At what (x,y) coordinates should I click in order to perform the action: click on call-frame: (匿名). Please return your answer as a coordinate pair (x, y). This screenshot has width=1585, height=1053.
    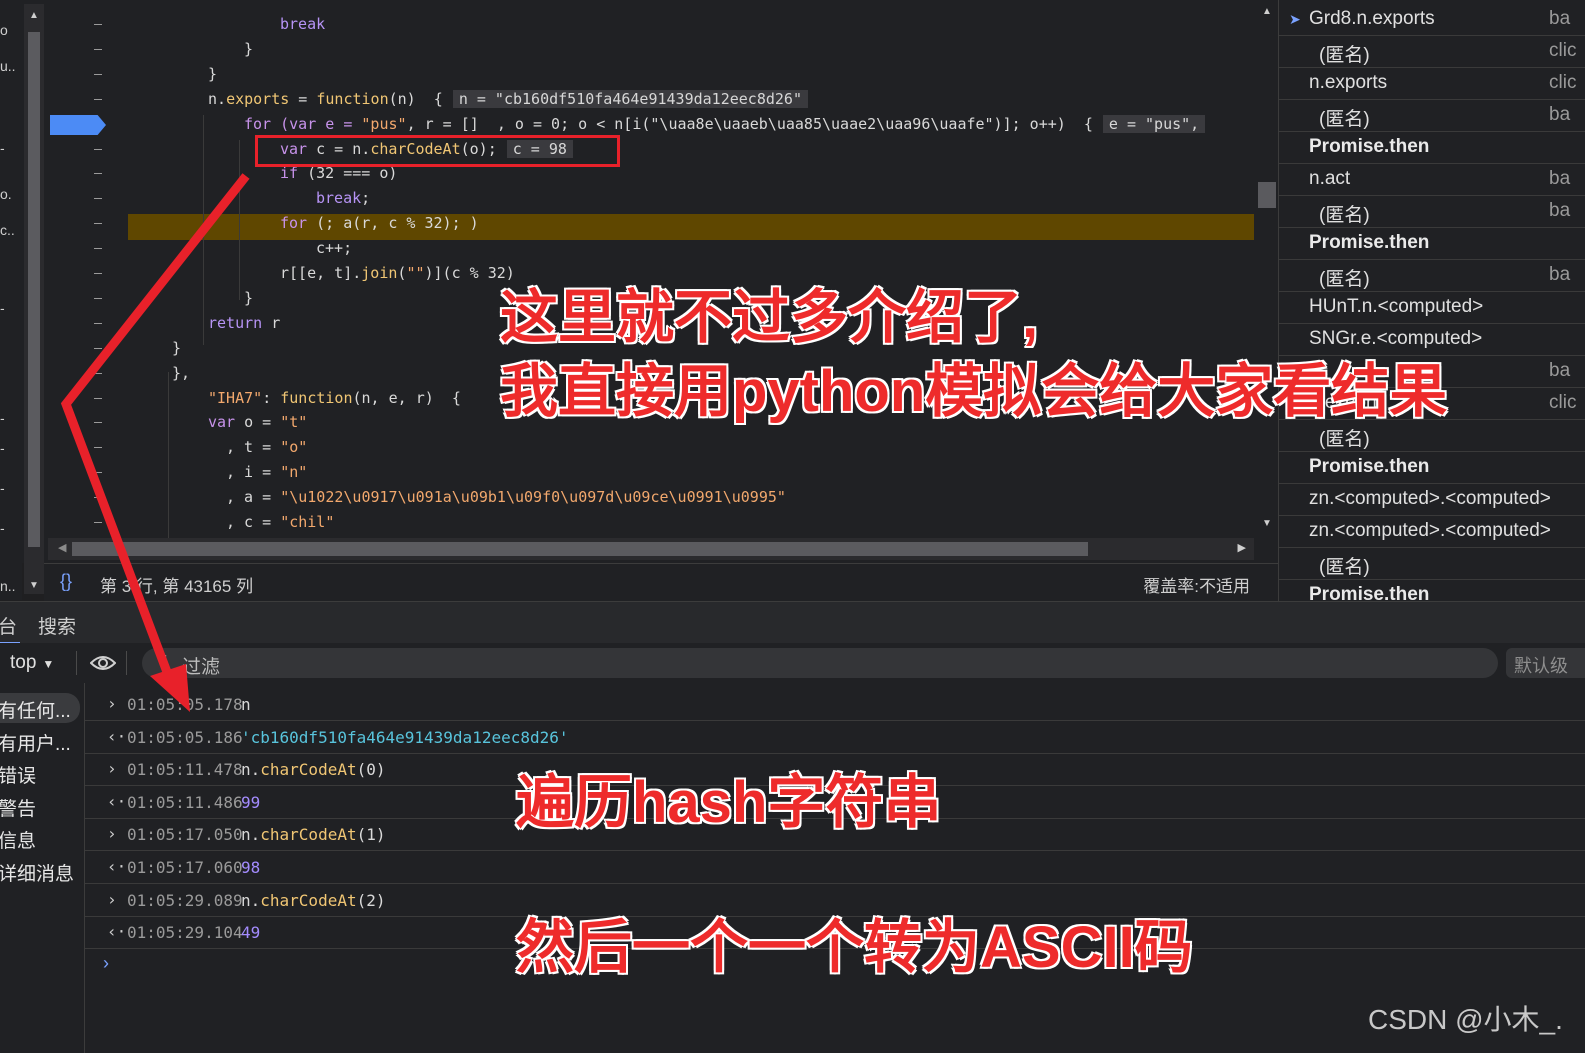
    Looking at the image, I should click on (1432, 563).